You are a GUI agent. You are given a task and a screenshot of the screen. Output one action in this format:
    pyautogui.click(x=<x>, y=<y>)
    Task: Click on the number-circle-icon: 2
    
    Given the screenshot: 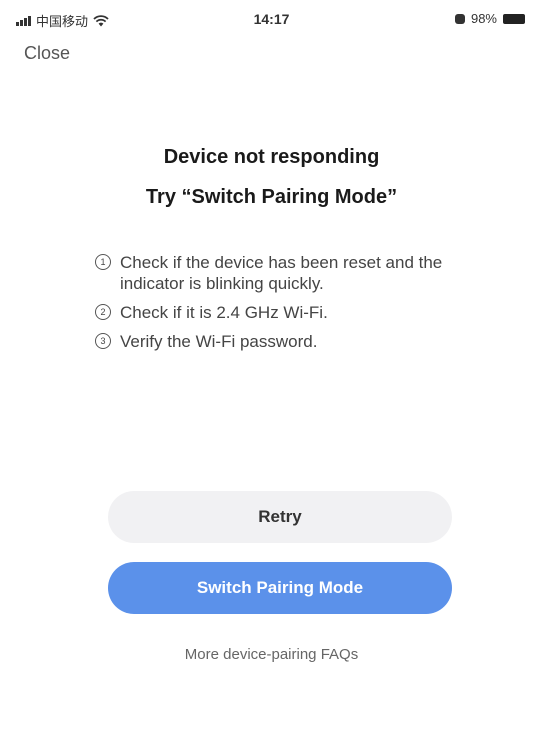 What is the action you would take?
    pyautogui.click(x=103, y=312)
    